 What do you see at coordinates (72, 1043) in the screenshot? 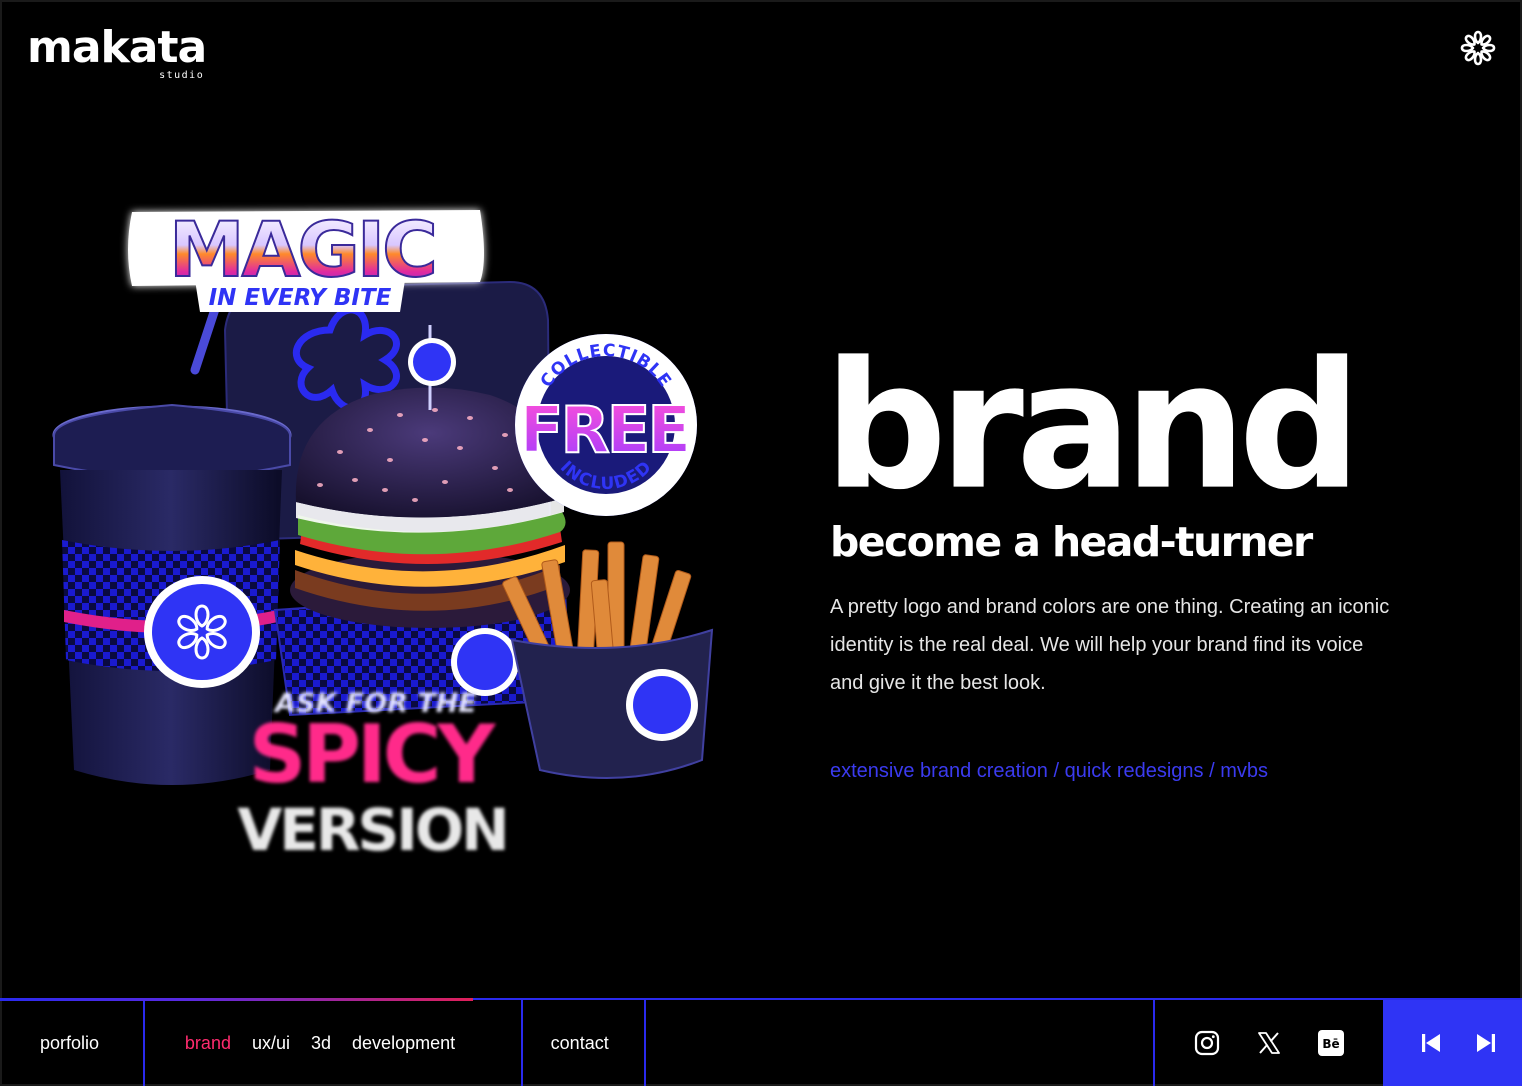
I see `nav-portfolio: porfolio` at bounding box center [72, 1043].